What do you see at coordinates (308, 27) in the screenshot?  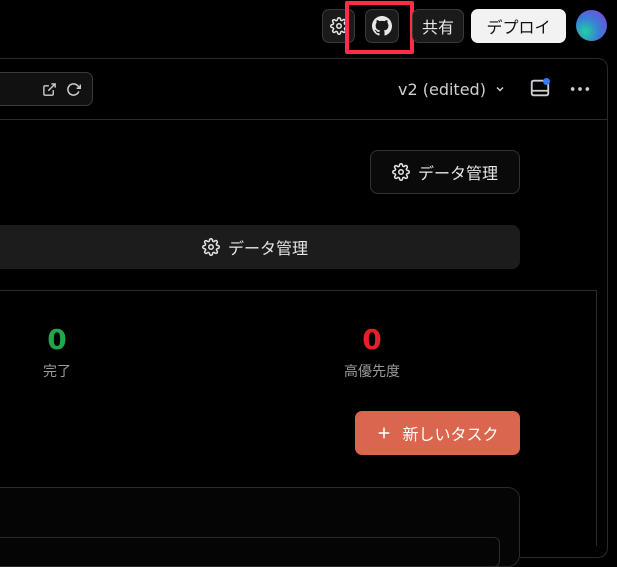 I see `top-bar: 共有 デプロイ` at bounding box center [308, 27].